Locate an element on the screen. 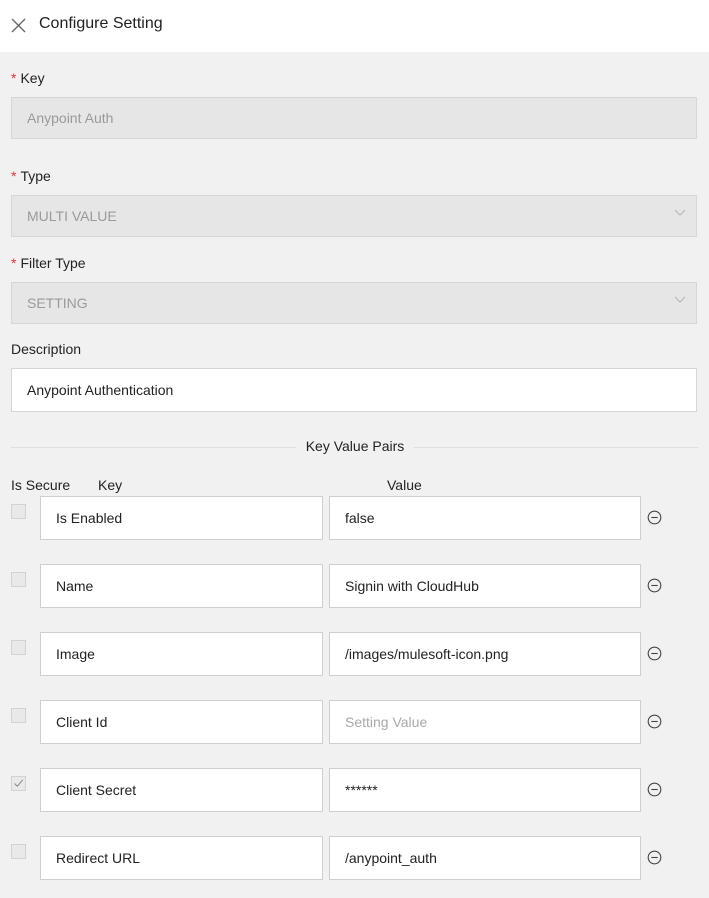  kv-key-input: Name is located at coordinates (181, 586).